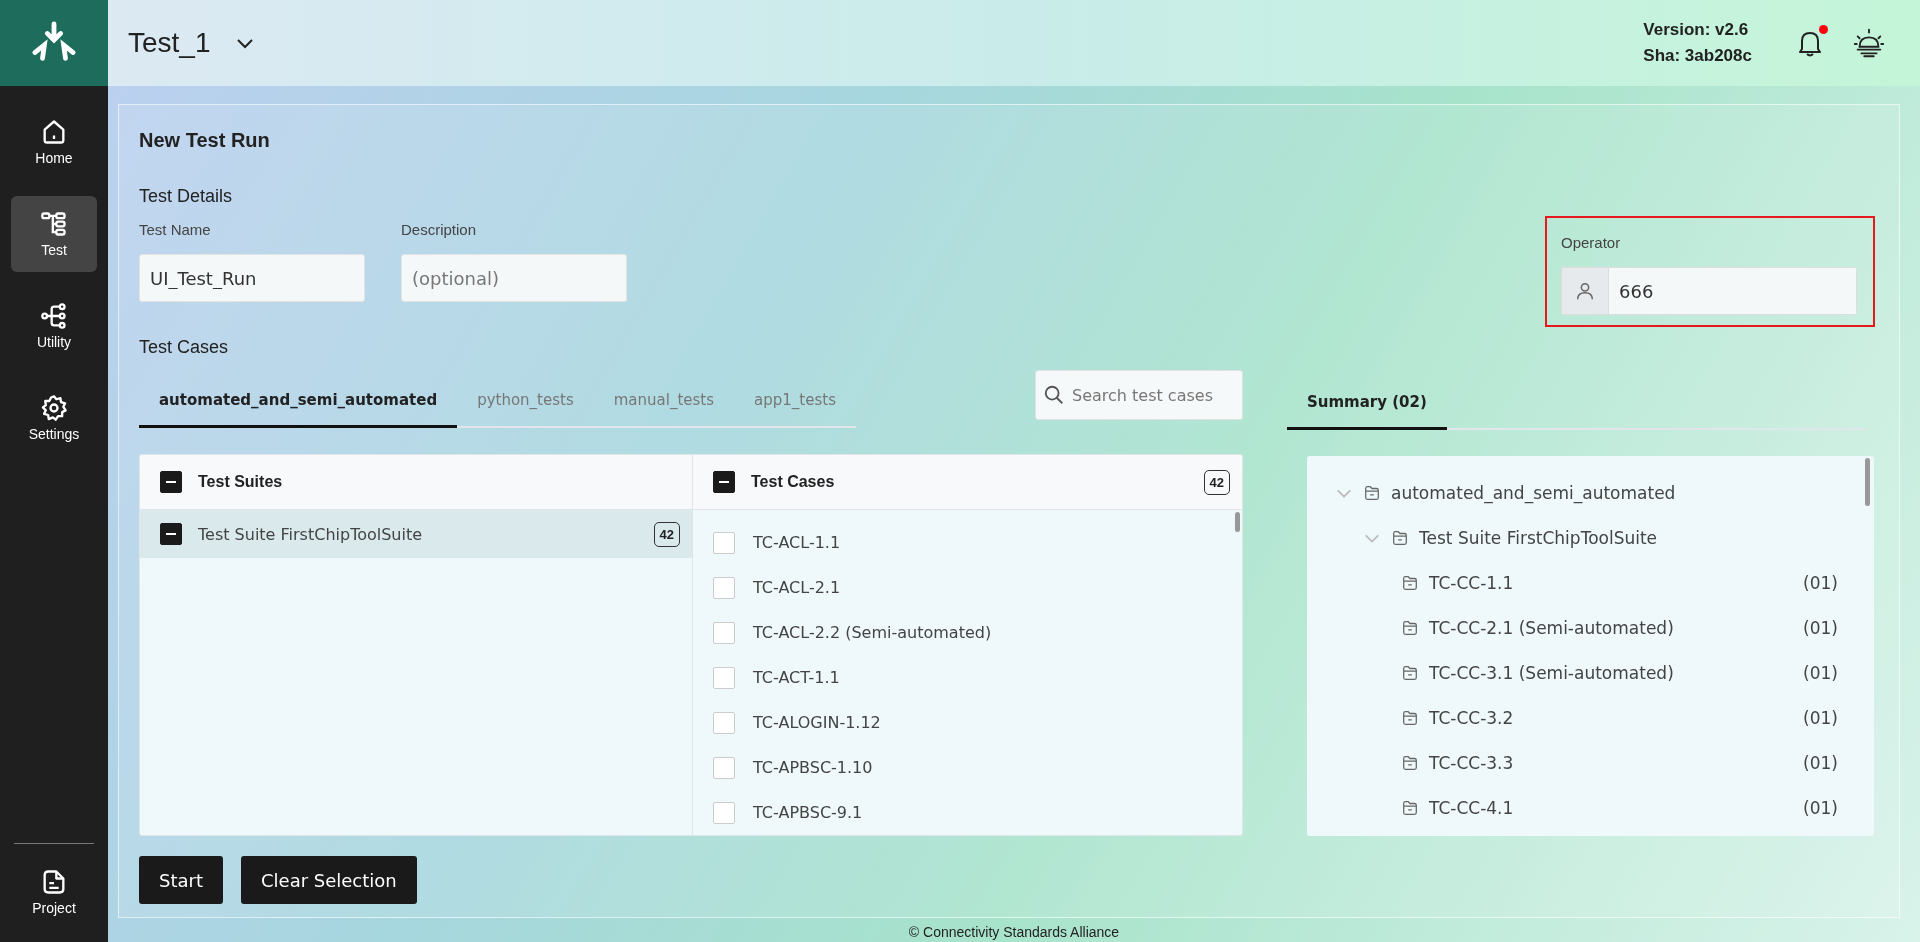 This screenshot has width=1920, height=942. I want to click on tree-item-label: TC-CC-3.3, so click(1611, 762).